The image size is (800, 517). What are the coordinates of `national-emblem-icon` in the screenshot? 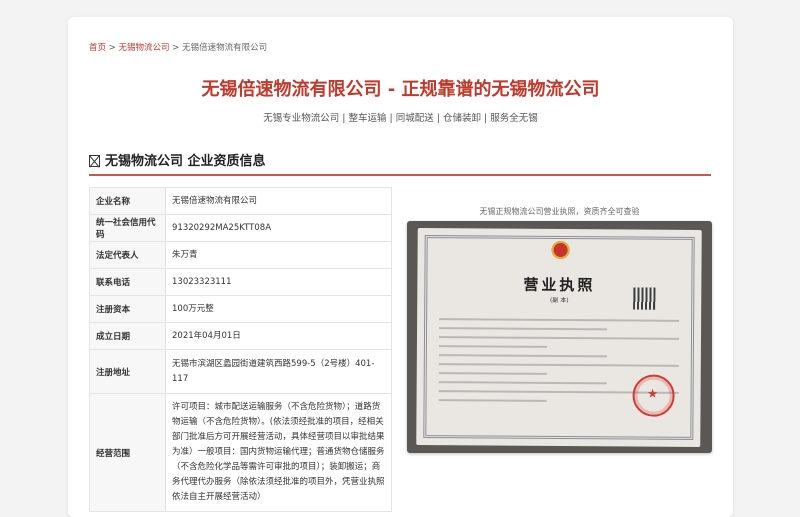 It's located at (560, 250).